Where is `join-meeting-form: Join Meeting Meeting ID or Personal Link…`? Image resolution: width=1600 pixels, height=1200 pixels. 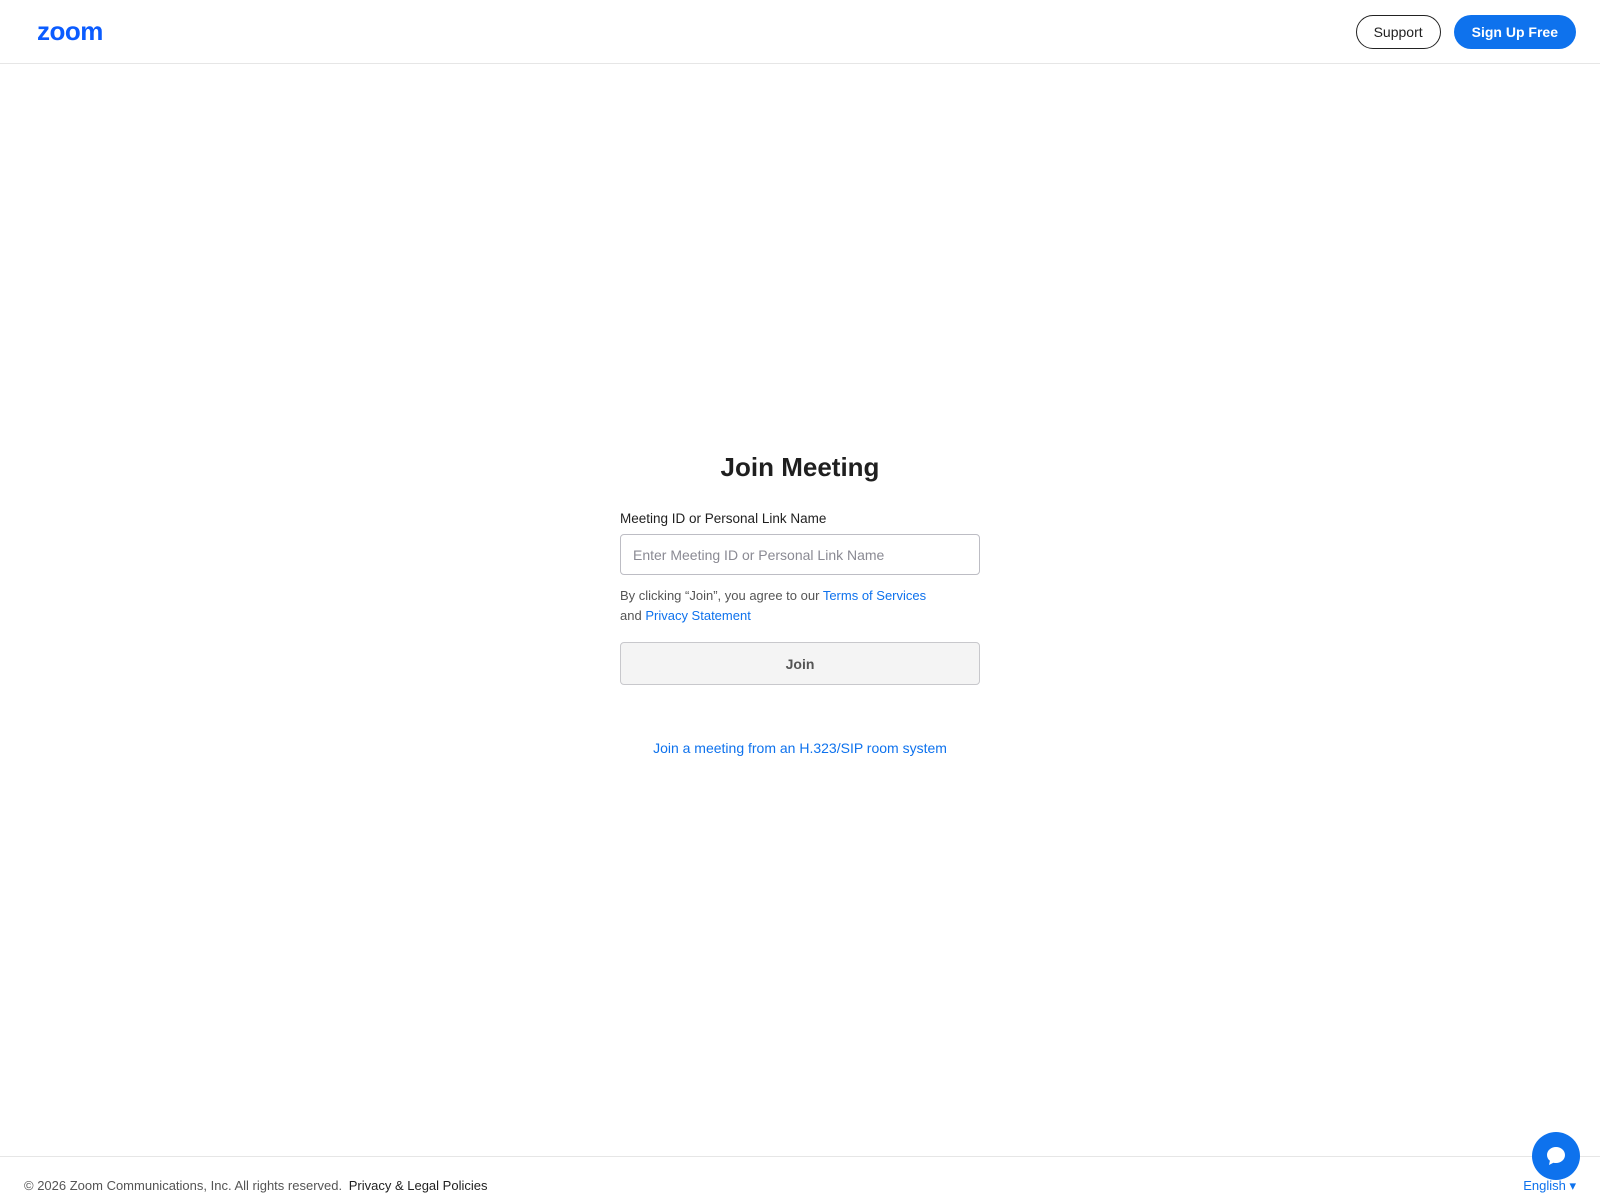 join-meeting-form: Join Meeting Meeting ID or Personal Link… is located at coordinates (800, 604).